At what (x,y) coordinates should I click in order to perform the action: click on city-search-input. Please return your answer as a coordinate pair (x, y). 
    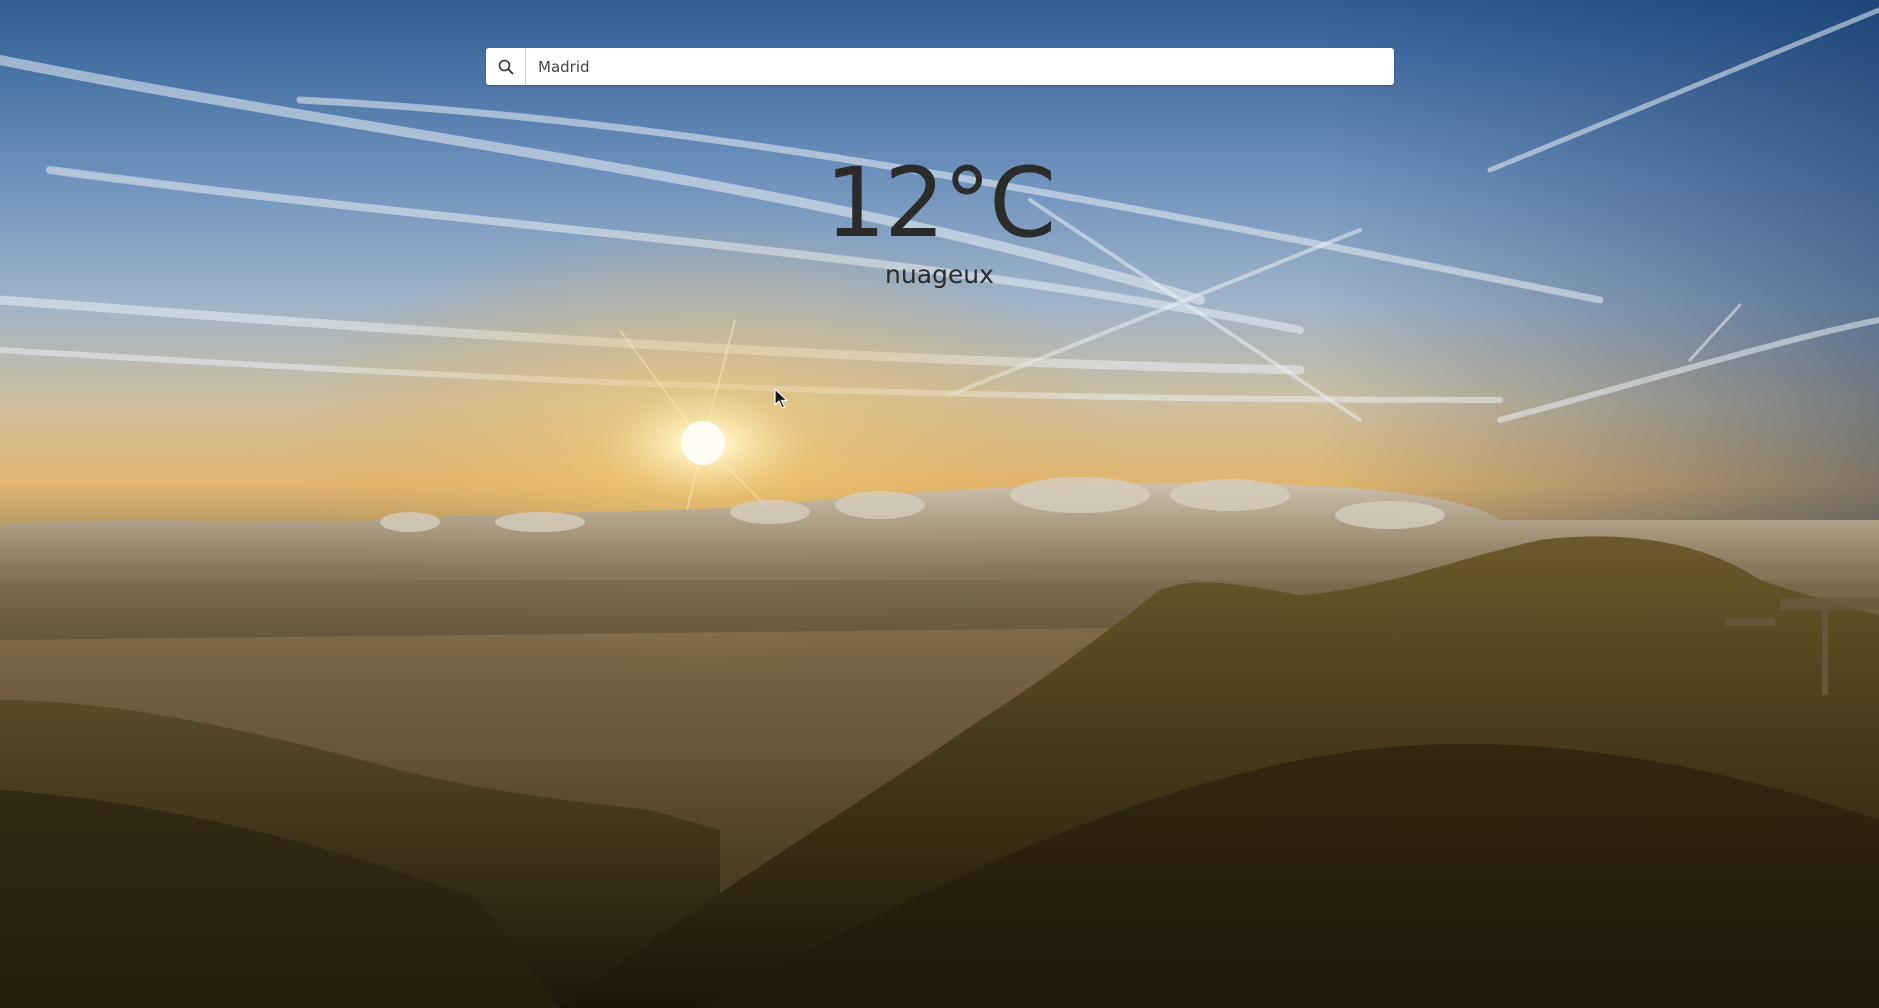
    Looking at the image, I should click on (960, 66).